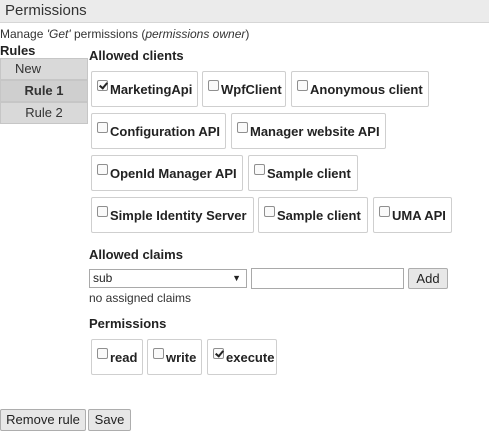 The height and width of the screenshot is (435, 489). I want to click on permission-chip-execute: execute, so click(242, 357).